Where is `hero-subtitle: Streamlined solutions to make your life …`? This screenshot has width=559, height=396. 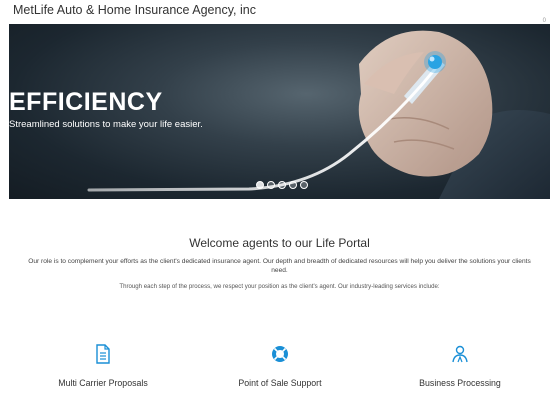
hero-subtitle: Streamlined solutions to make your life … is located at coordinates (106, 124).